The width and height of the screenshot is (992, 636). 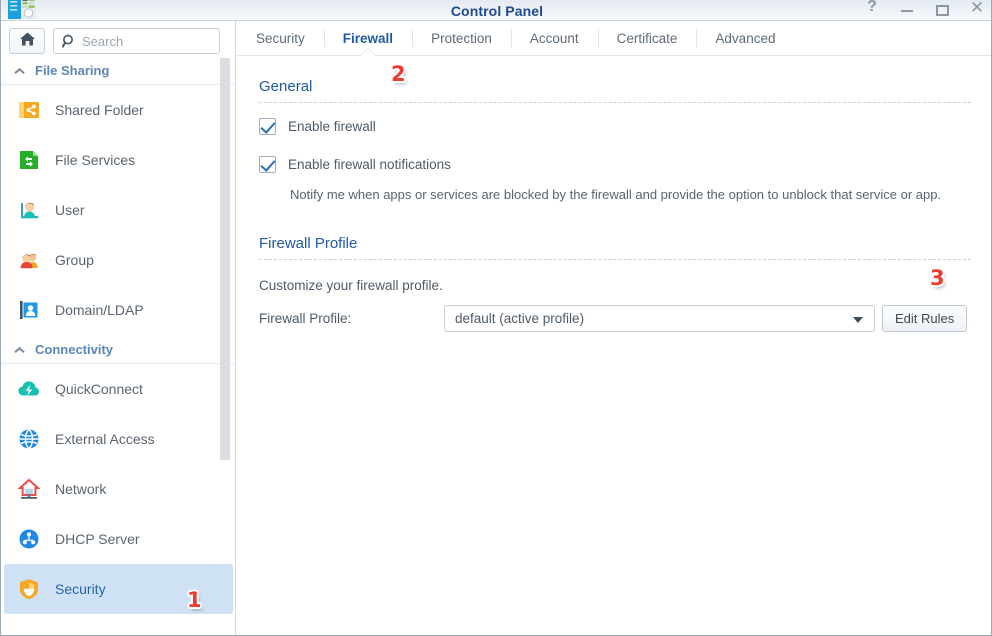 I want to click on sidebar-item-security: Security, so click(x=118, y=589).